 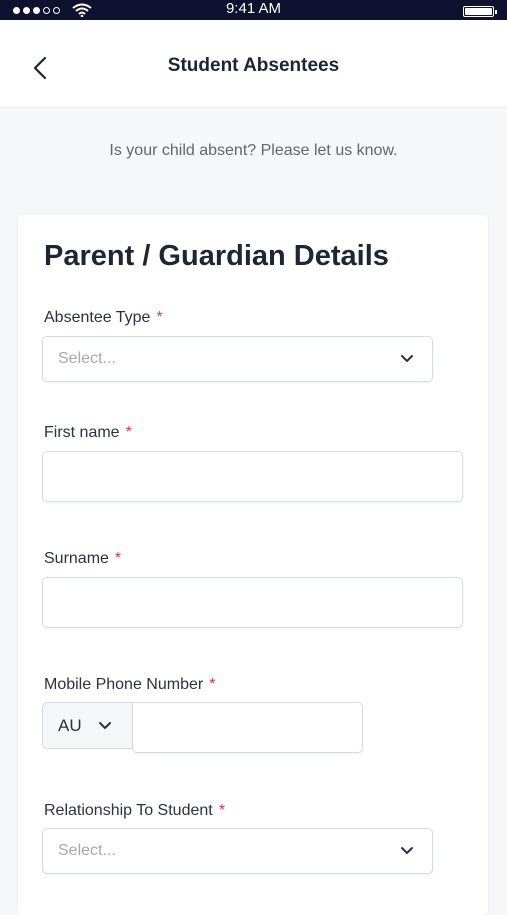 I want to click on surname-label: Surname *, so click(x=83, y=558).